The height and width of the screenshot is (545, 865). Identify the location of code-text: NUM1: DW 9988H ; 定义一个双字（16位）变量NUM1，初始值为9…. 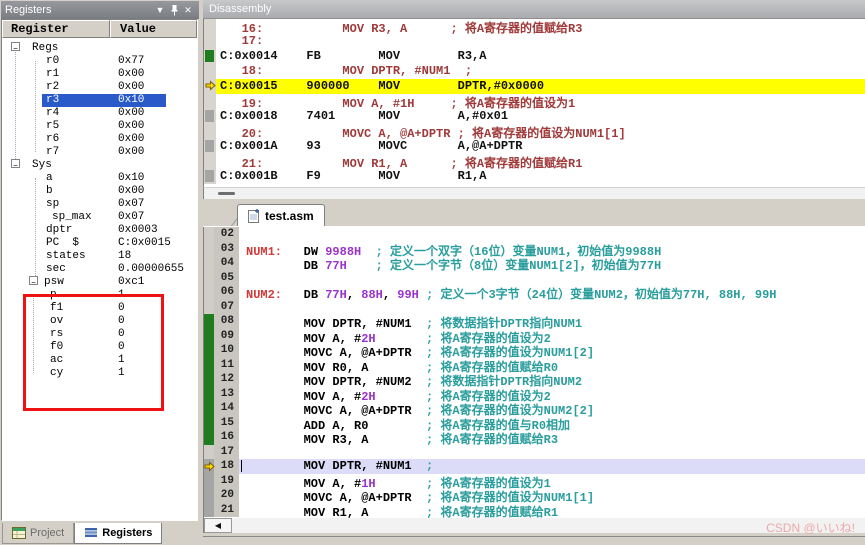
(552, 250).